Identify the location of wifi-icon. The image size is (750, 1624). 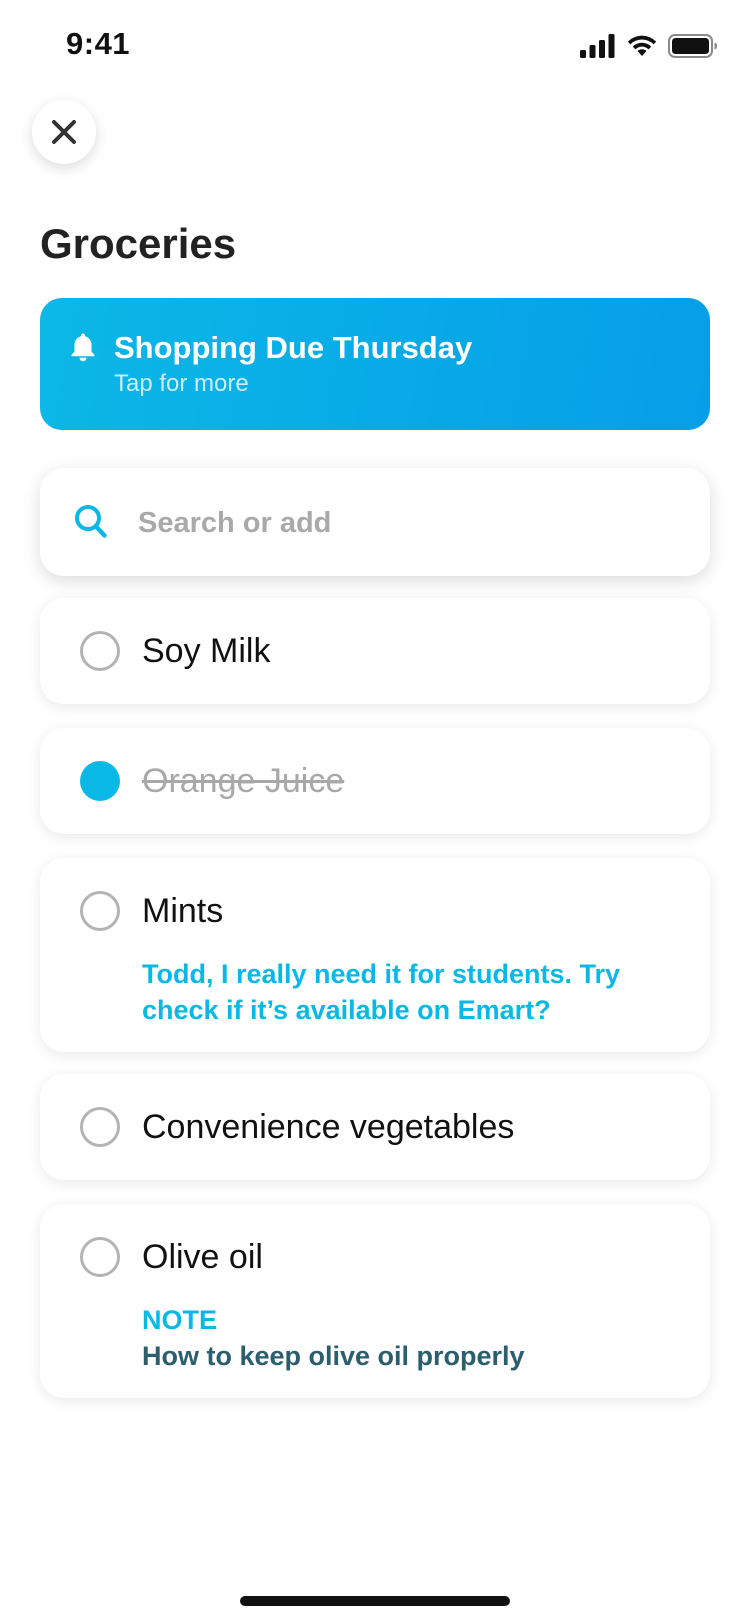
(642, 45).